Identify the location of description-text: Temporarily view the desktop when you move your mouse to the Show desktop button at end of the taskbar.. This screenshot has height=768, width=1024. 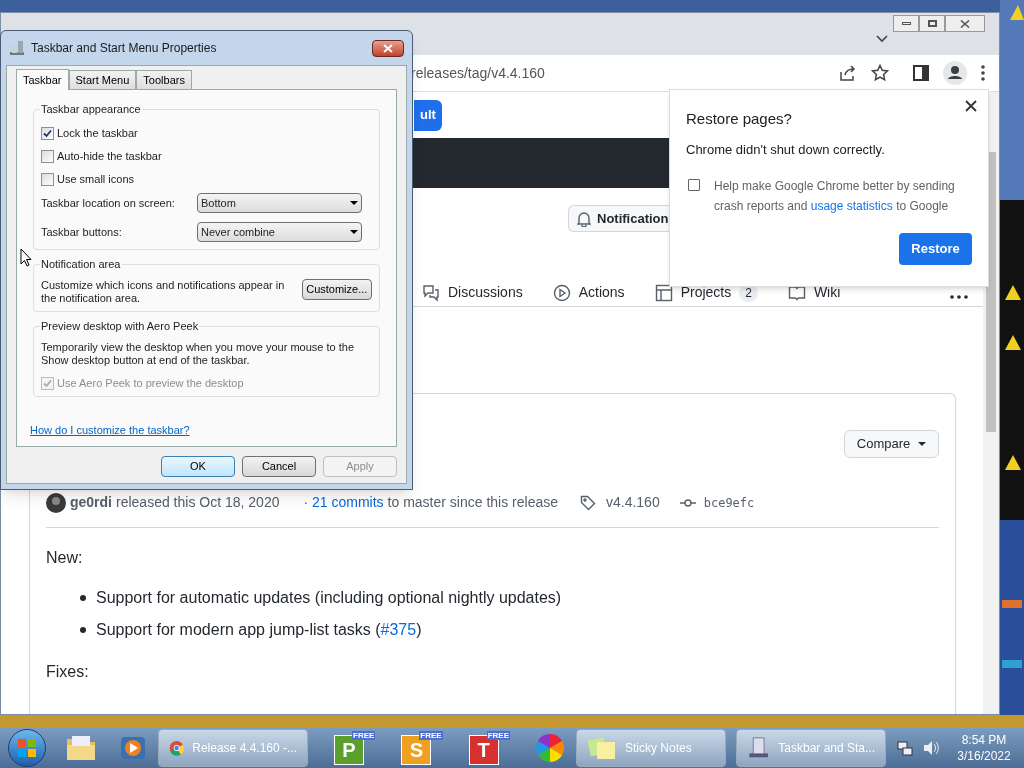
(198, 354).